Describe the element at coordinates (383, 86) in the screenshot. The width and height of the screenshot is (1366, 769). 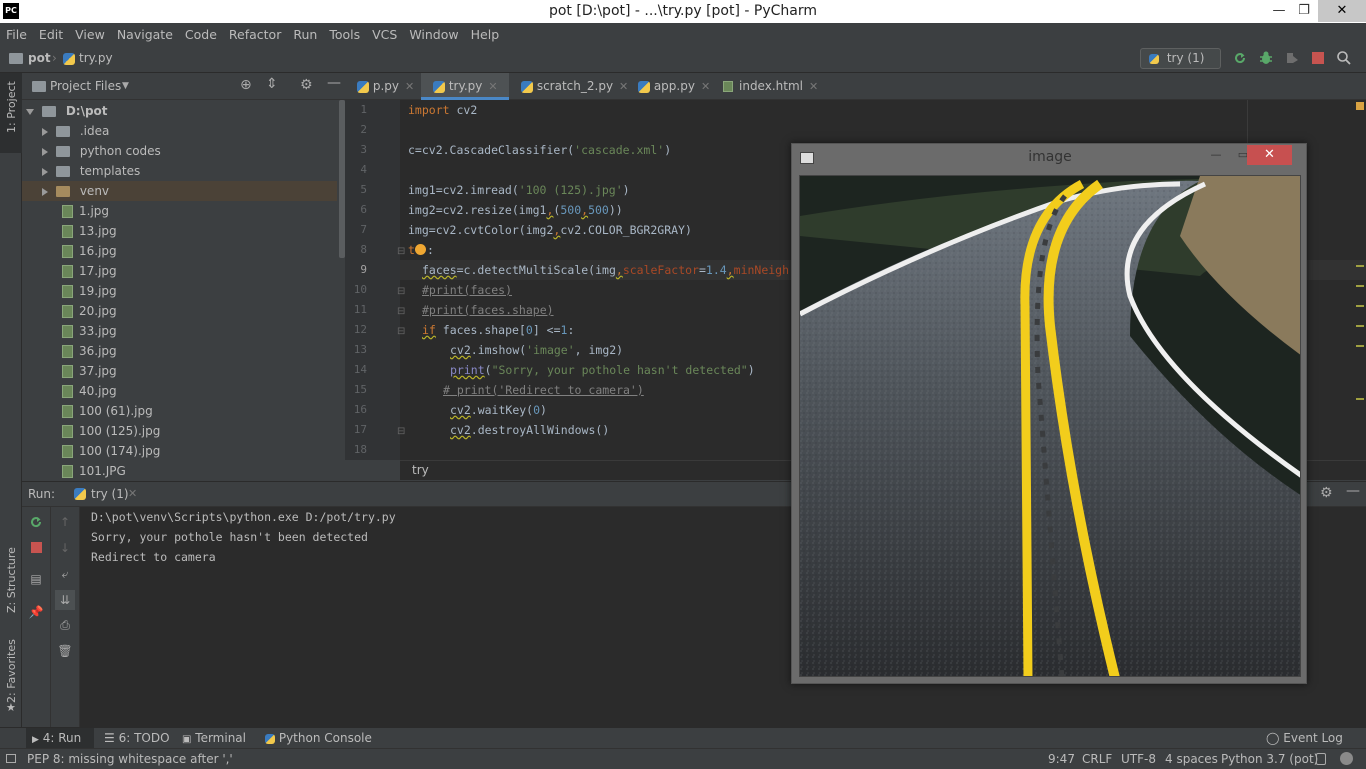
I see `tab-p-py: p.py ✕` at that location.